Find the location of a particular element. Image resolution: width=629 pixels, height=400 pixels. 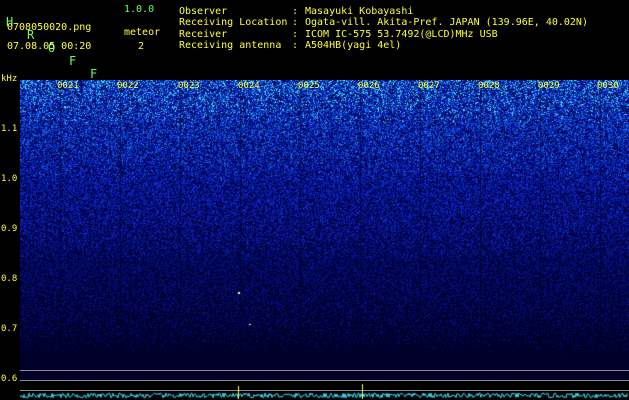

y-tick-label: 0.6 is located at coordinates (9, 379).